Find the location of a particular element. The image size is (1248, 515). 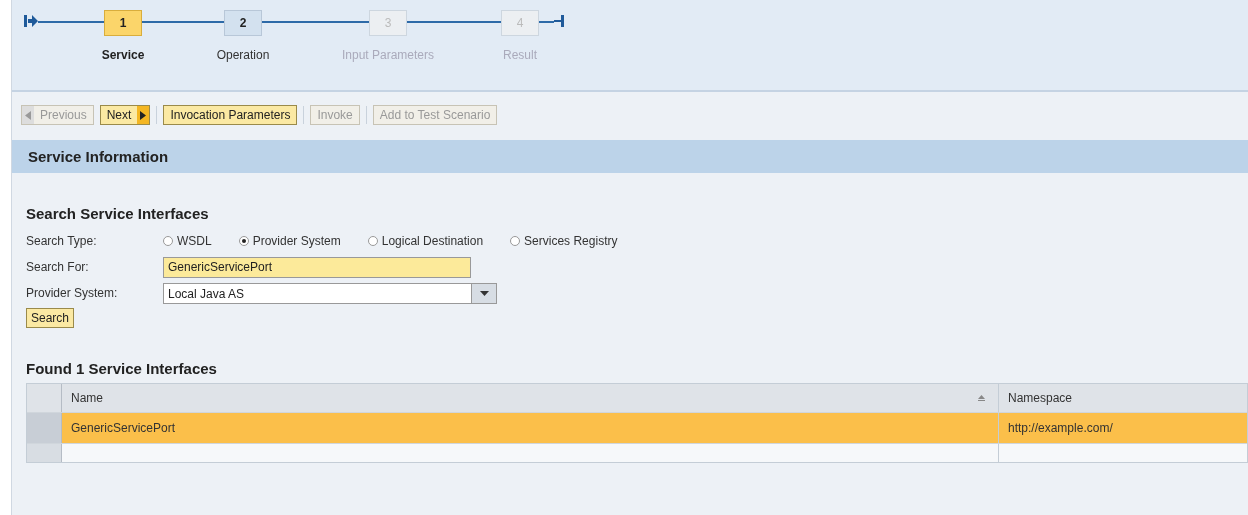

search-button: Search is located at coordinates (50, 318).